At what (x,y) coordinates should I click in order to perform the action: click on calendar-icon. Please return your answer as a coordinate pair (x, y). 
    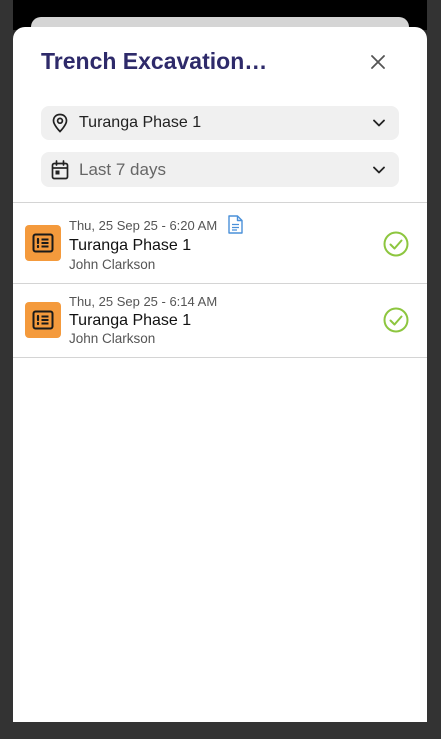
    Looking at the image, I should click on (60, 169).